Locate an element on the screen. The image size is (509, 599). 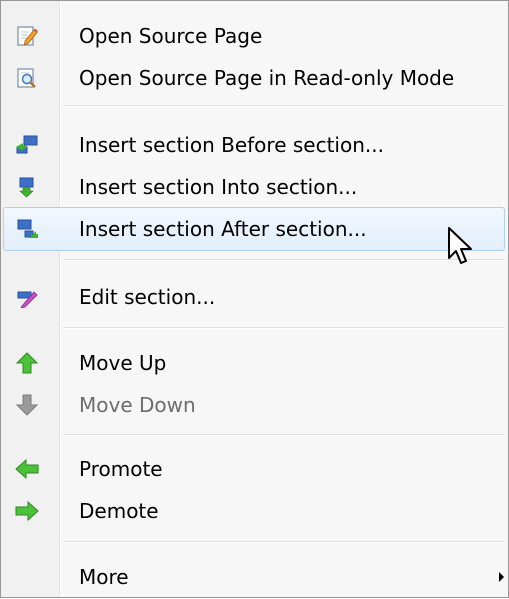
edit-page-icon is located at coordinates (27, 36).